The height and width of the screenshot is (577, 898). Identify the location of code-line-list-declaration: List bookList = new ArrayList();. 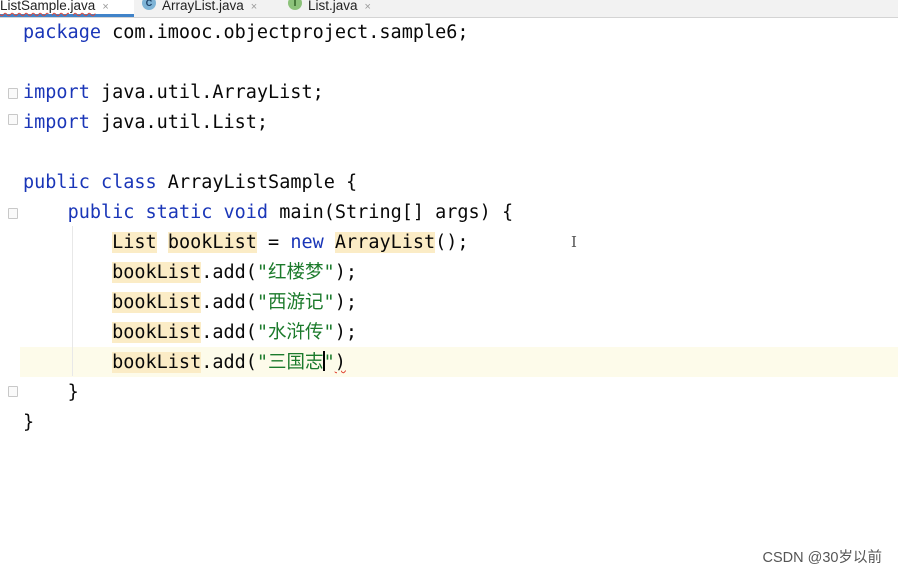
(246, 243).